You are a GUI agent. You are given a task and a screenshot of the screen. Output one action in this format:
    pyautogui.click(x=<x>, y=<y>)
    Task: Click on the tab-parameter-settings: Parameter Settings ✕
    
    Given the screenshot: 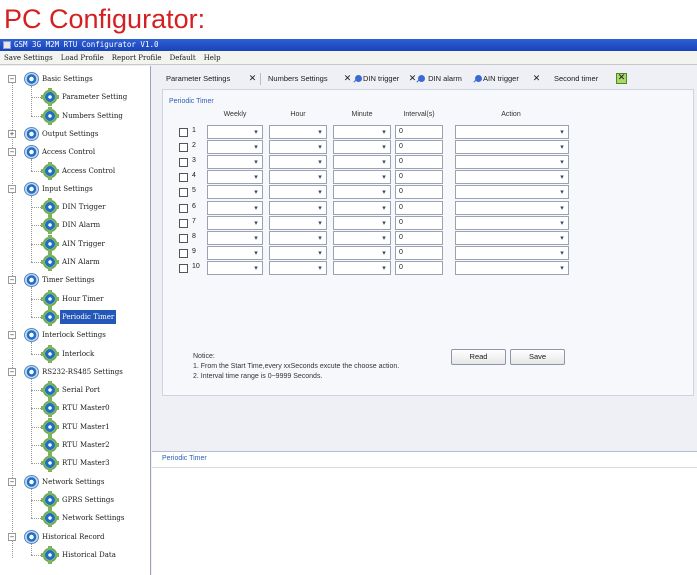 What is the action you would take?
    pyautogui.click(x=211, y=79)
    